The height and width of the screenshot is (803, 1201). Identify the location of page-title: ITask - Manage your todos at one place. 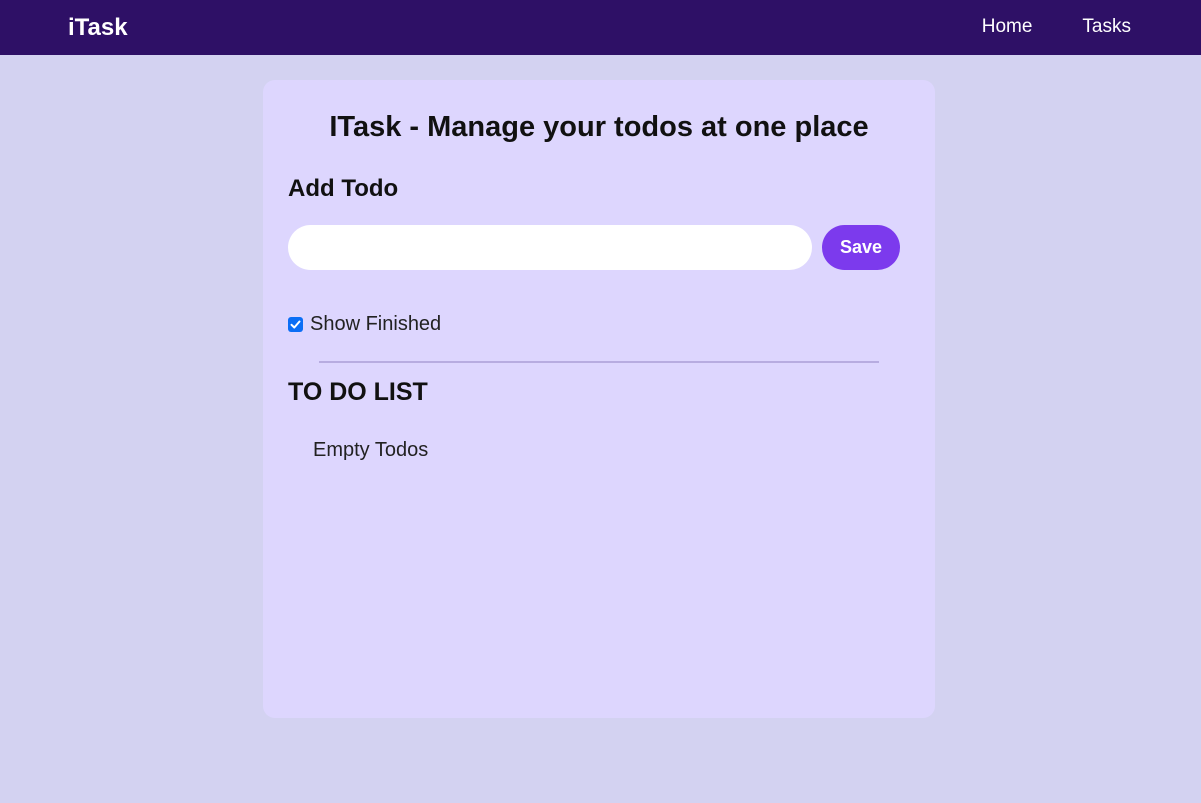
(599, 127).